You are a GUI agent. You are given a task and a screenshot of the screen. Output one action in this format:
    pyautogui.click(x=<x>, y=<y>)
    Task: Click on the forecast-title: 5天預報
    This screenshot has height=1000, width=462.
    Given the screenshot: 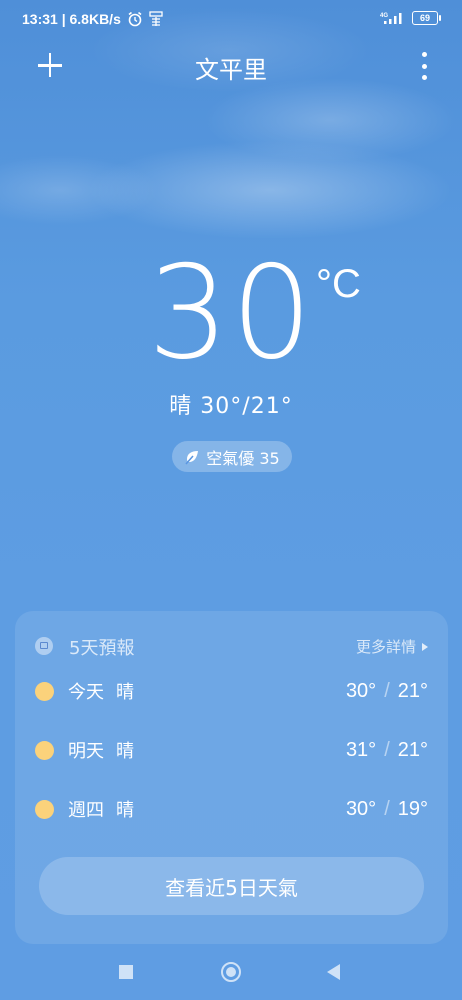 What is the action you would take?
    pyautogui.click(x=102, y=648)
    